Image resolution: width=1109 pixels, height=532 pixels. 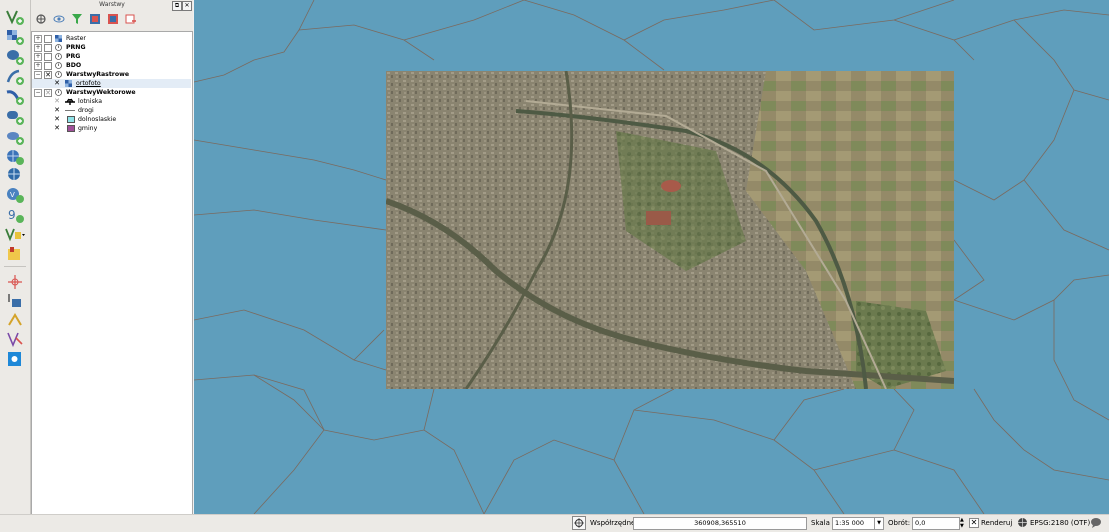 What do you see at coordinates (15, 77) in the screenshot?
I see `add-spatialite-layer-icon` at bounding box center [15, 77].